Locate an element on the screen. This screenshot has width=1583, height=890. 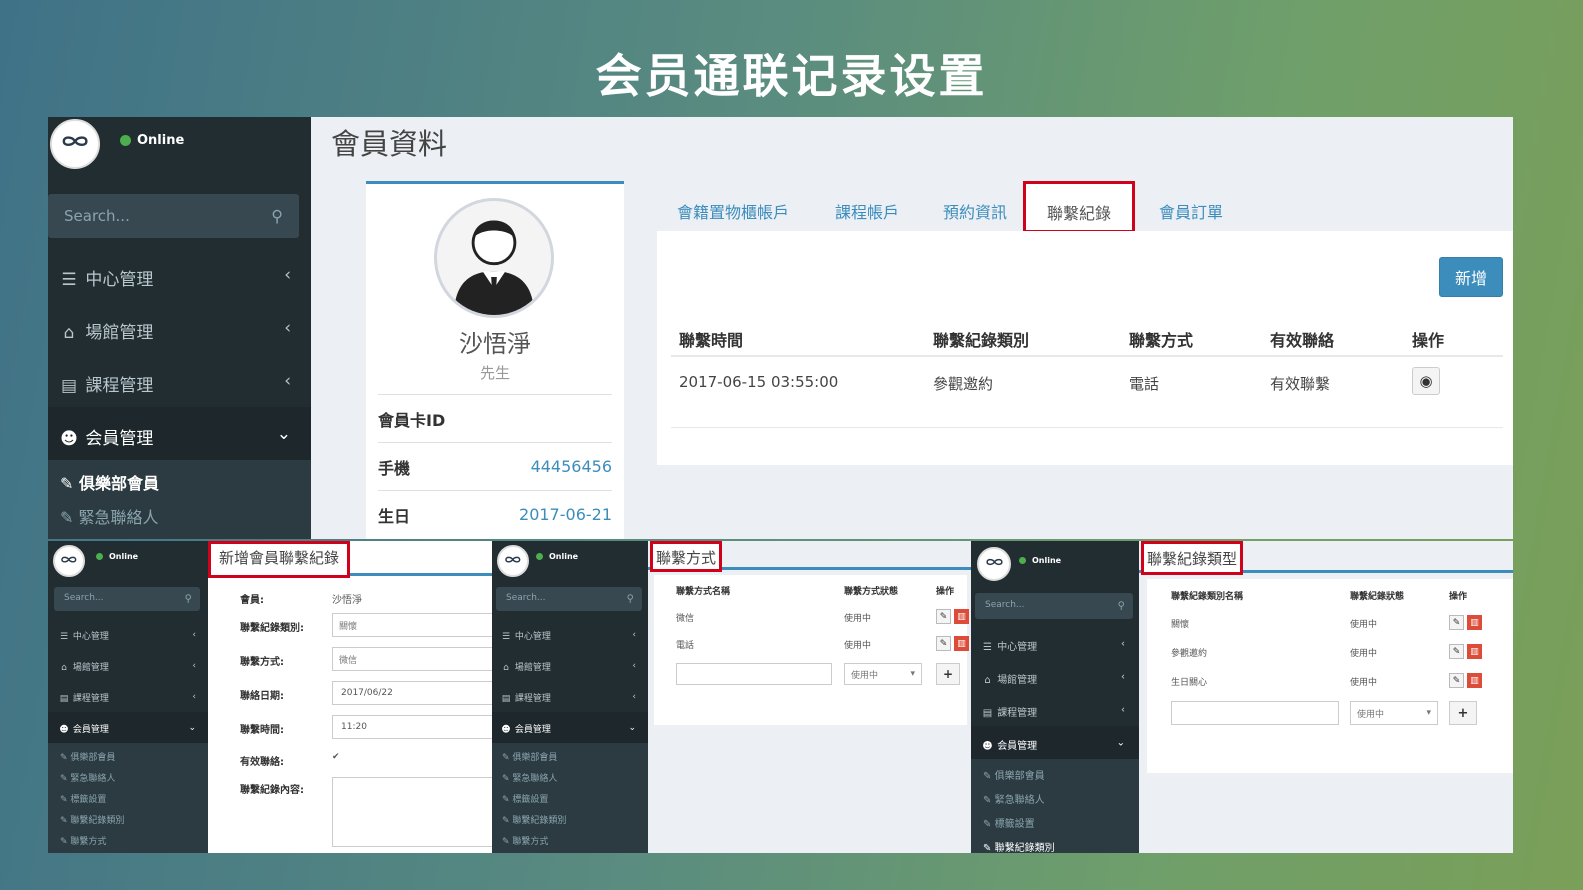
tab-booking: 預約資訊 is located at coordinates (975, 211).